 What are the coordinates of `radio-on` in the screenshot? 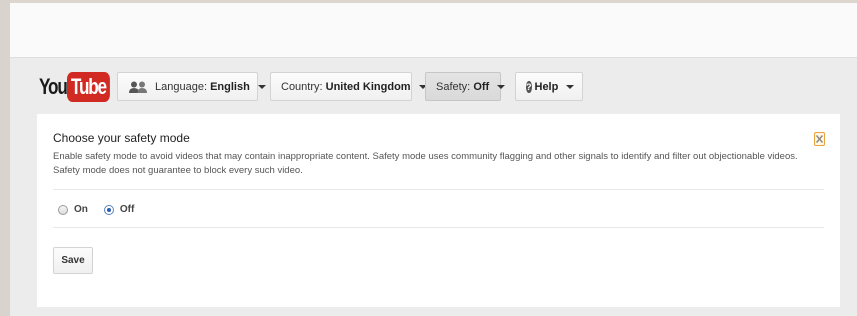 It's located at (63, 209).